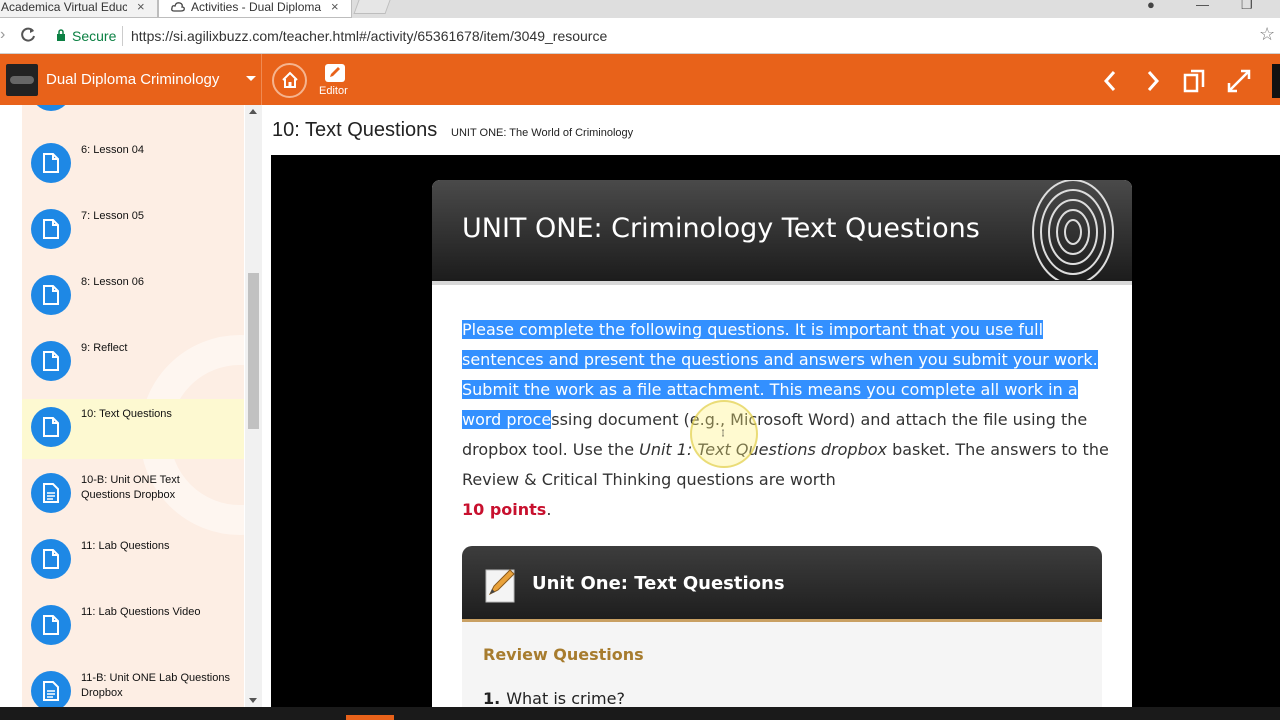 Image resolution: width=1280 pixels, height=720 pixels. What do you see at coordinates (372, 7) in the screenshot?
I see `new-tab-button` at bounding box center [372, 7].